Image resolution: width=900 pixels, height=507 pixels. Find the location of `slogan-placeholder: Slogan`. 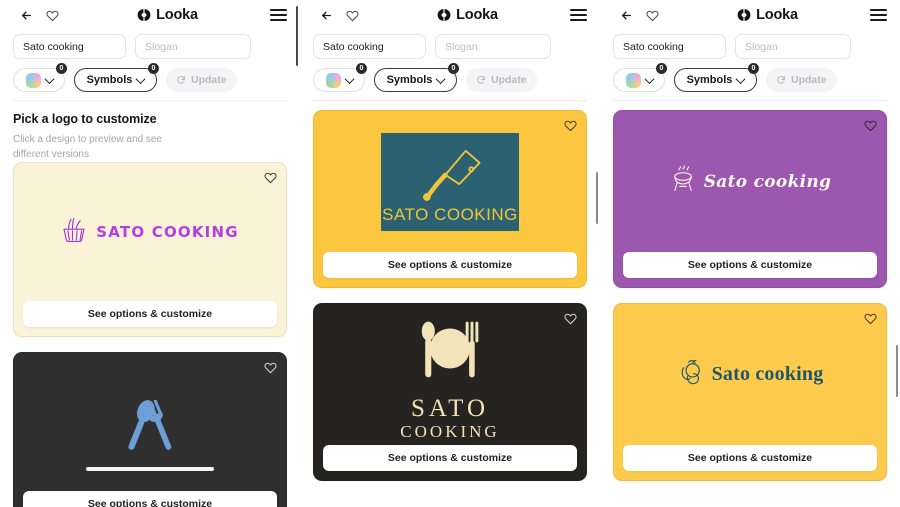

slogan-placeholder: Slogan is located at coordinates (461, 46).